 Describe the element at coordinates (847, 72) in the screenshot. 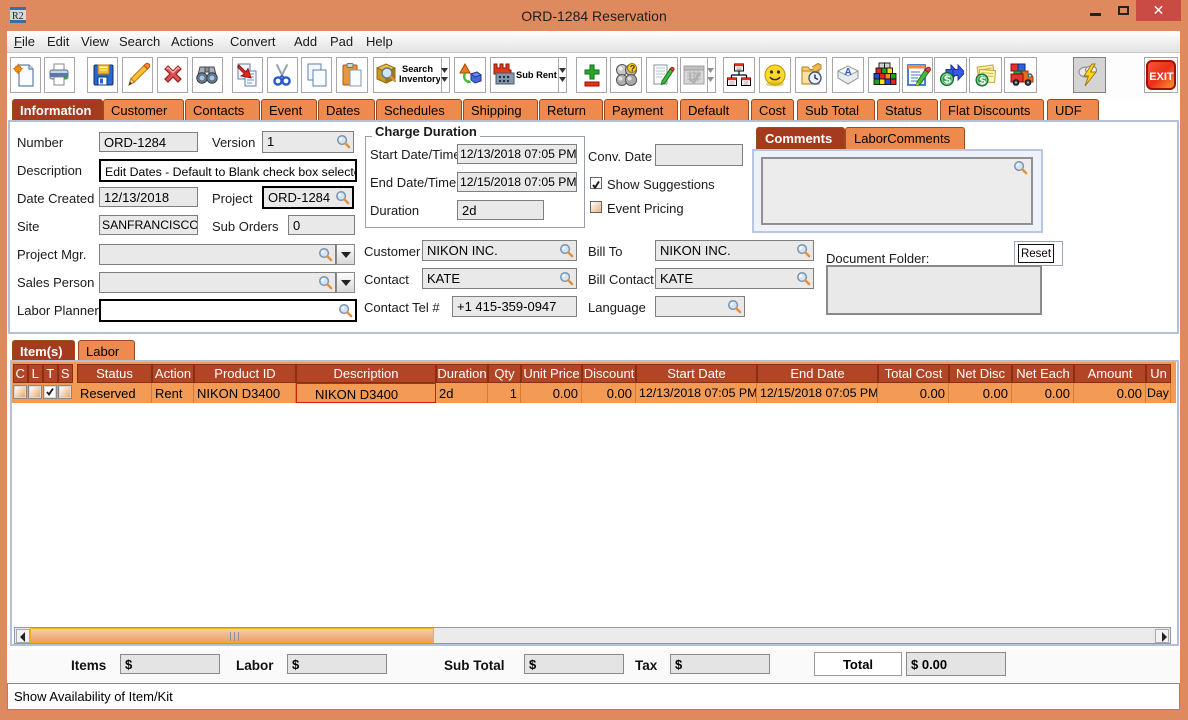

I see `svg-text: A` at that location.